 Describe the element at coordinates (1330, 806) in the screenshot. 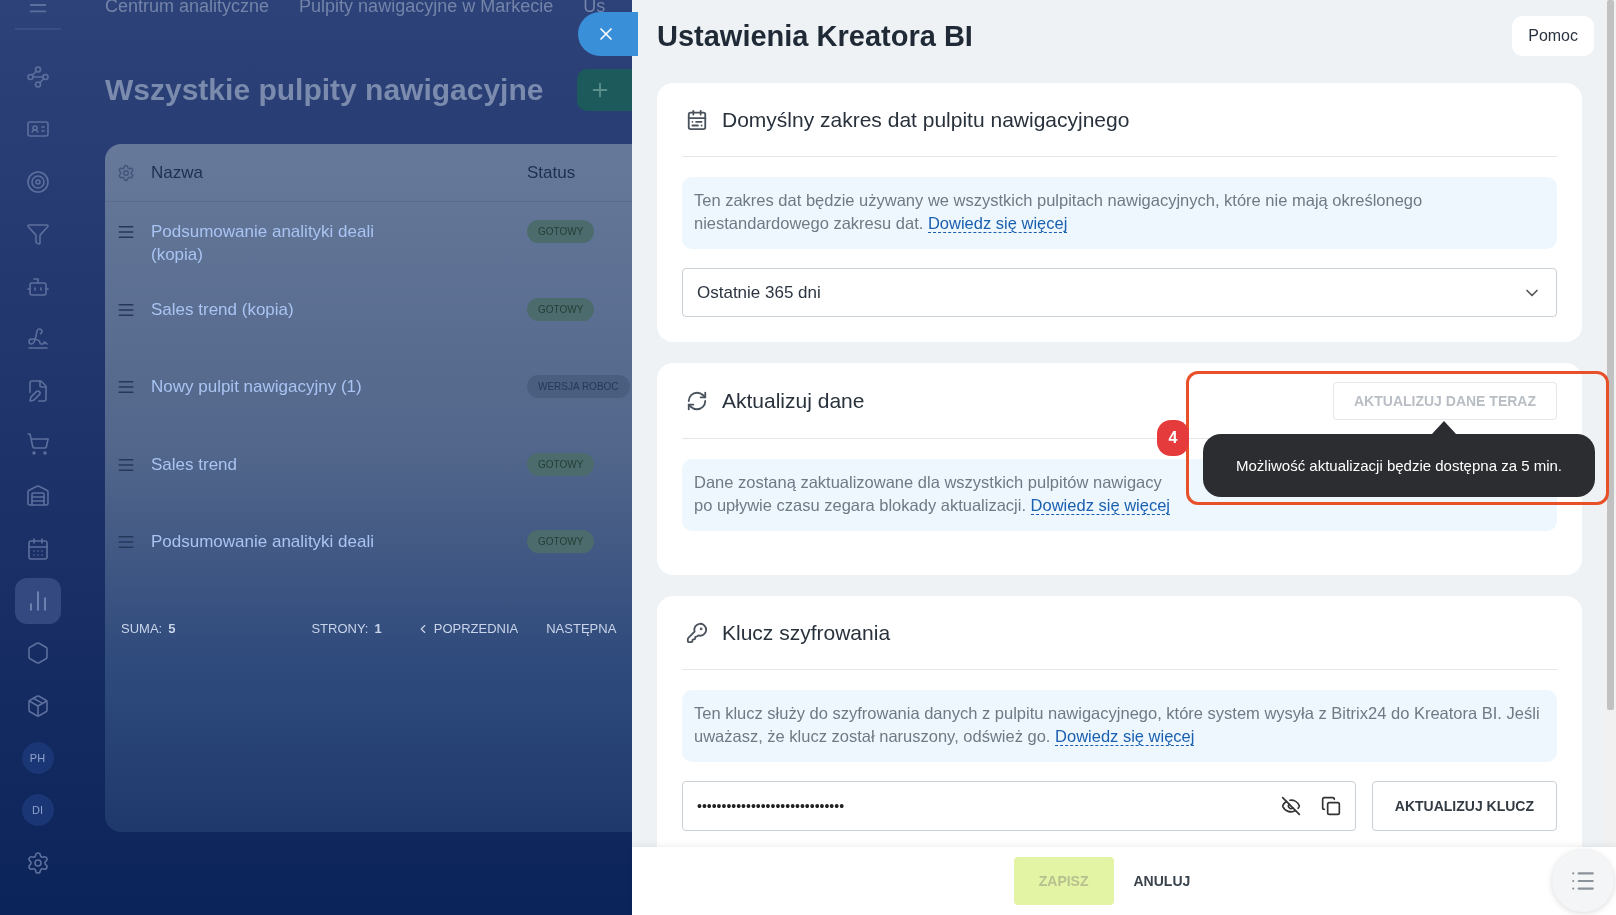

I see `copy-icon` at that location.